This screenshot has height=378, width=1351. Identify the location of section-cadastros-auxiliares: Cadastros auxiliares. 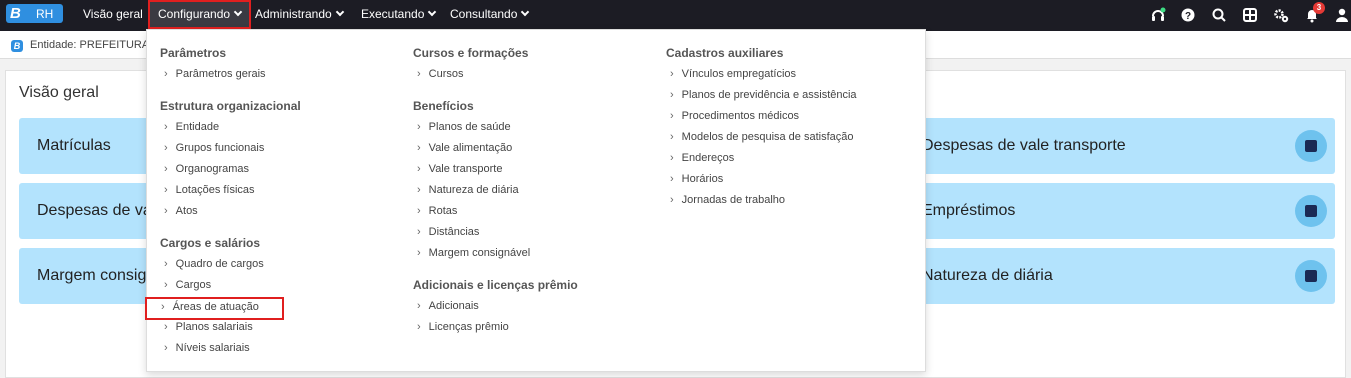
(725, 53).